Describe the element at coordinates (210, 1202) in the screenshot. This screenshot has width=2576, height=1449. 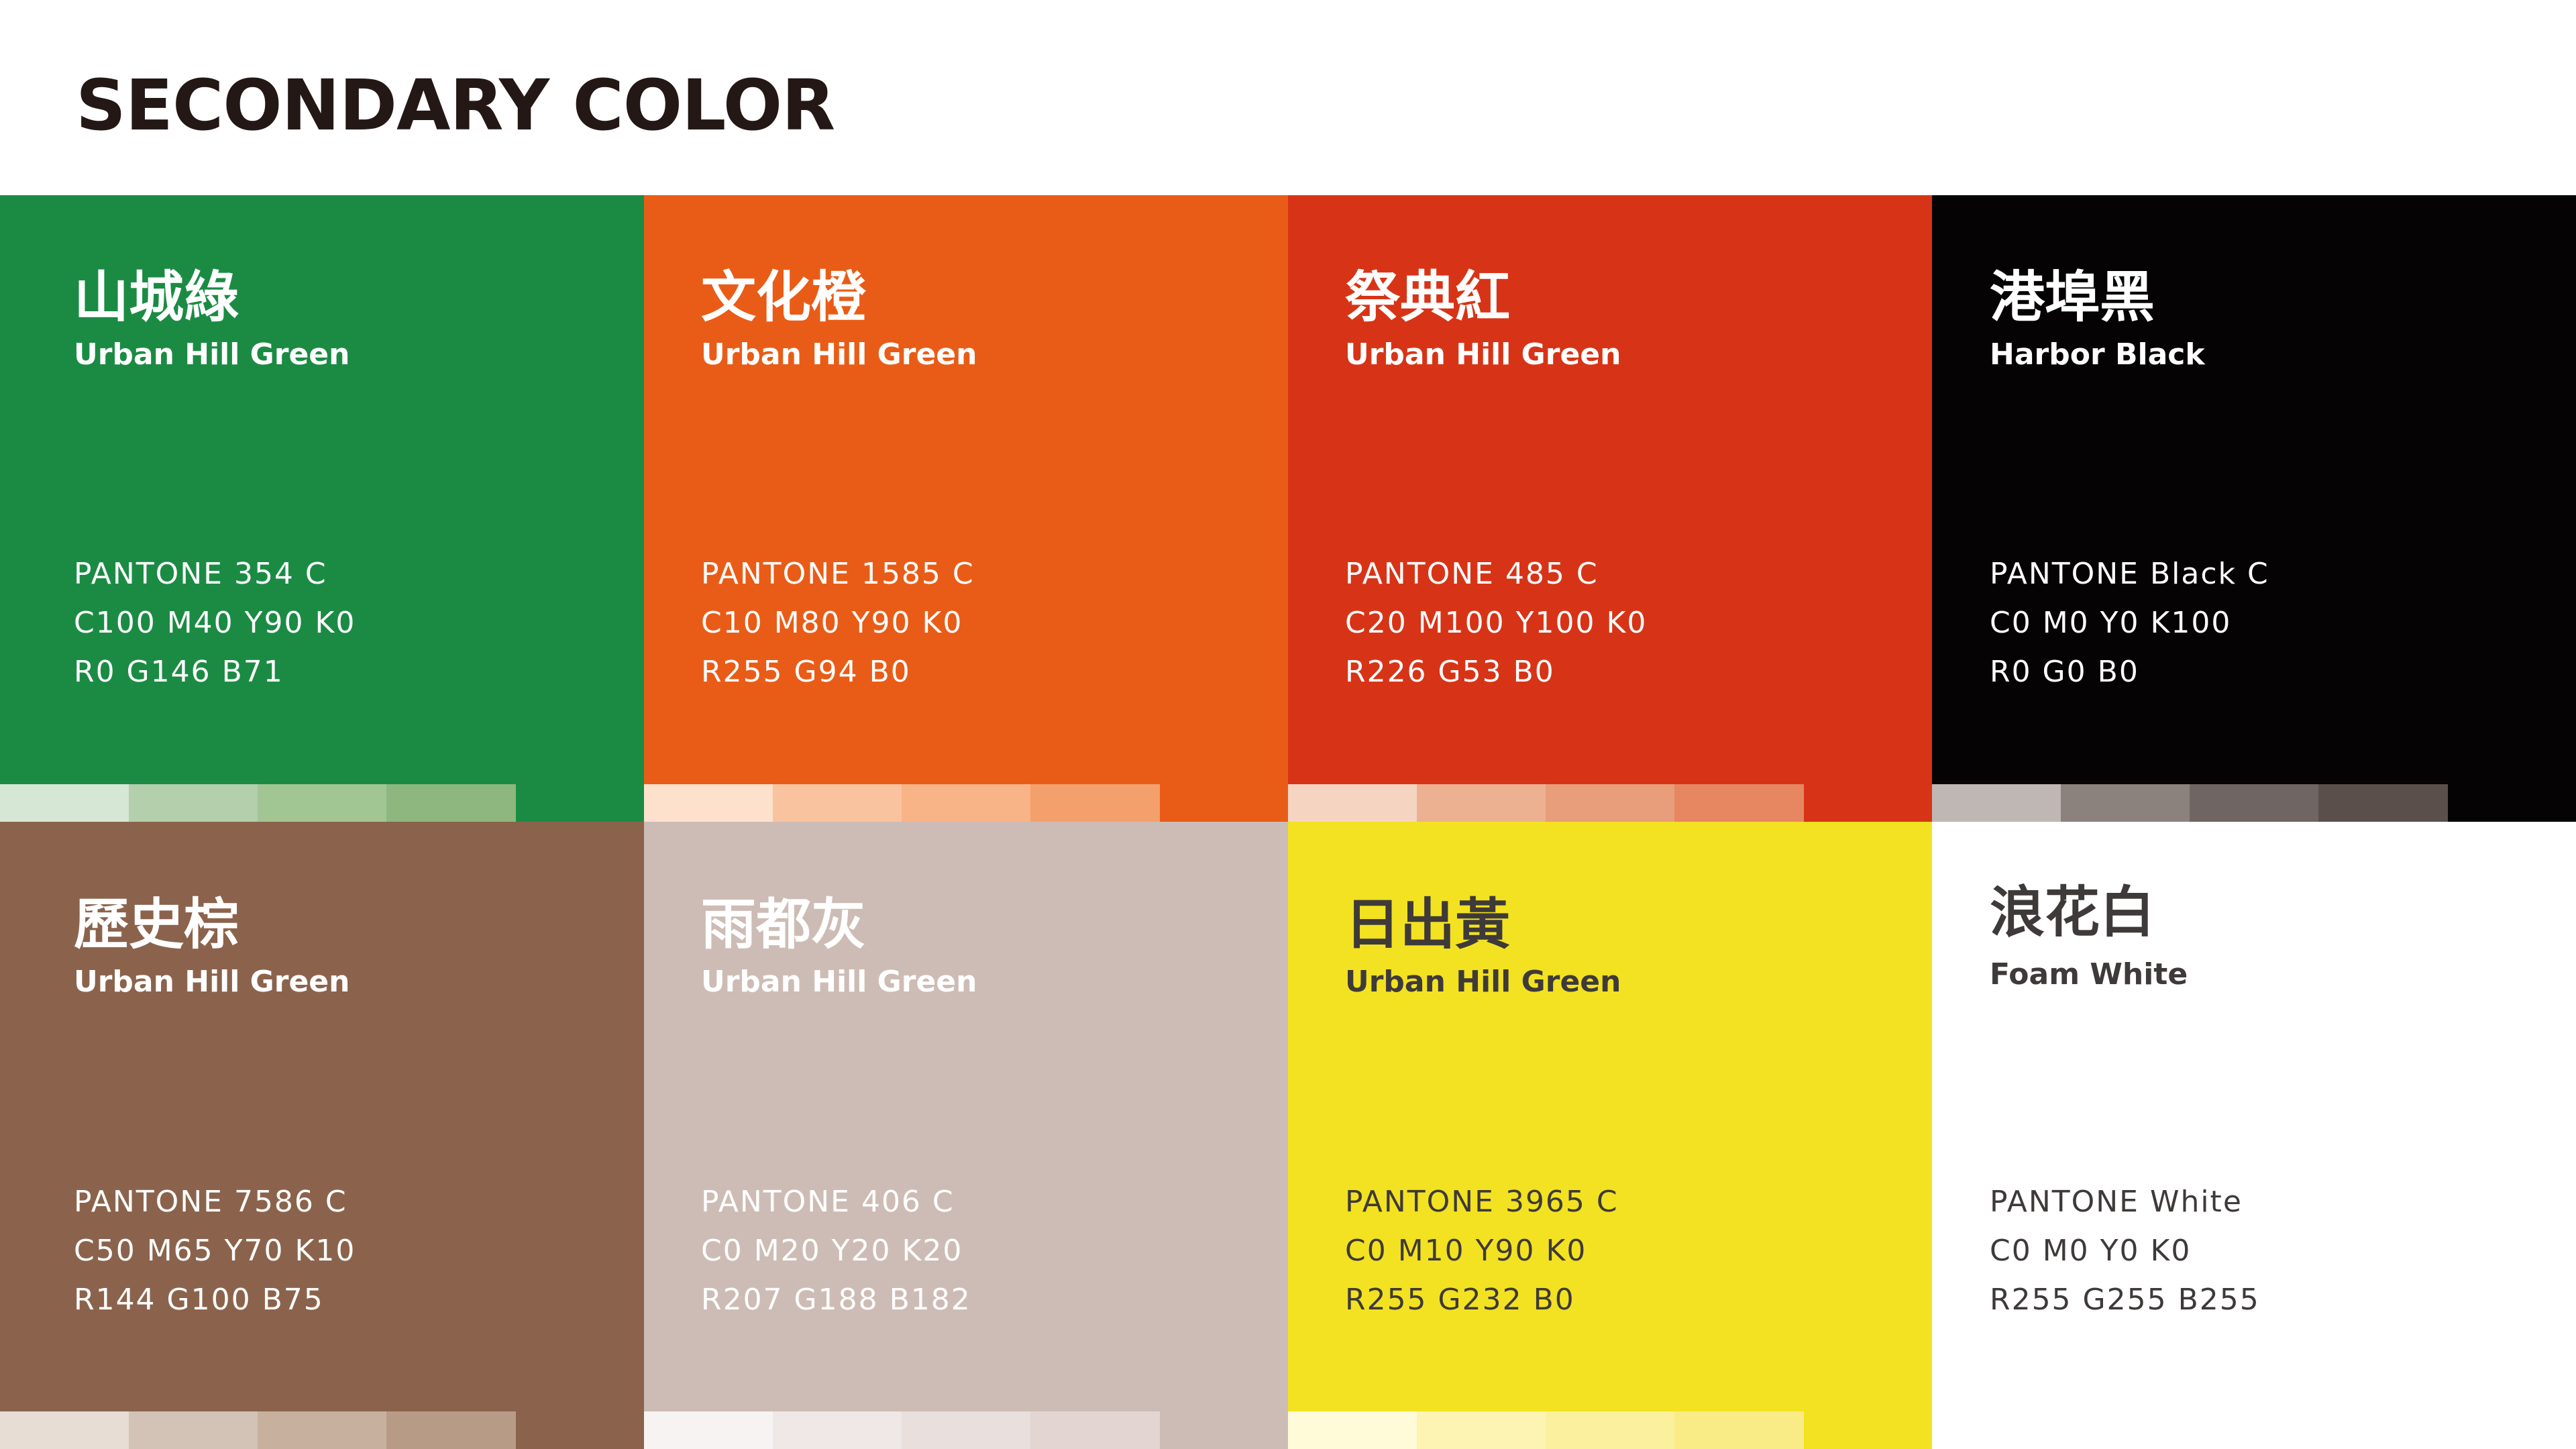
I see `pantone-code: PANTONE 7586 C` at that location.